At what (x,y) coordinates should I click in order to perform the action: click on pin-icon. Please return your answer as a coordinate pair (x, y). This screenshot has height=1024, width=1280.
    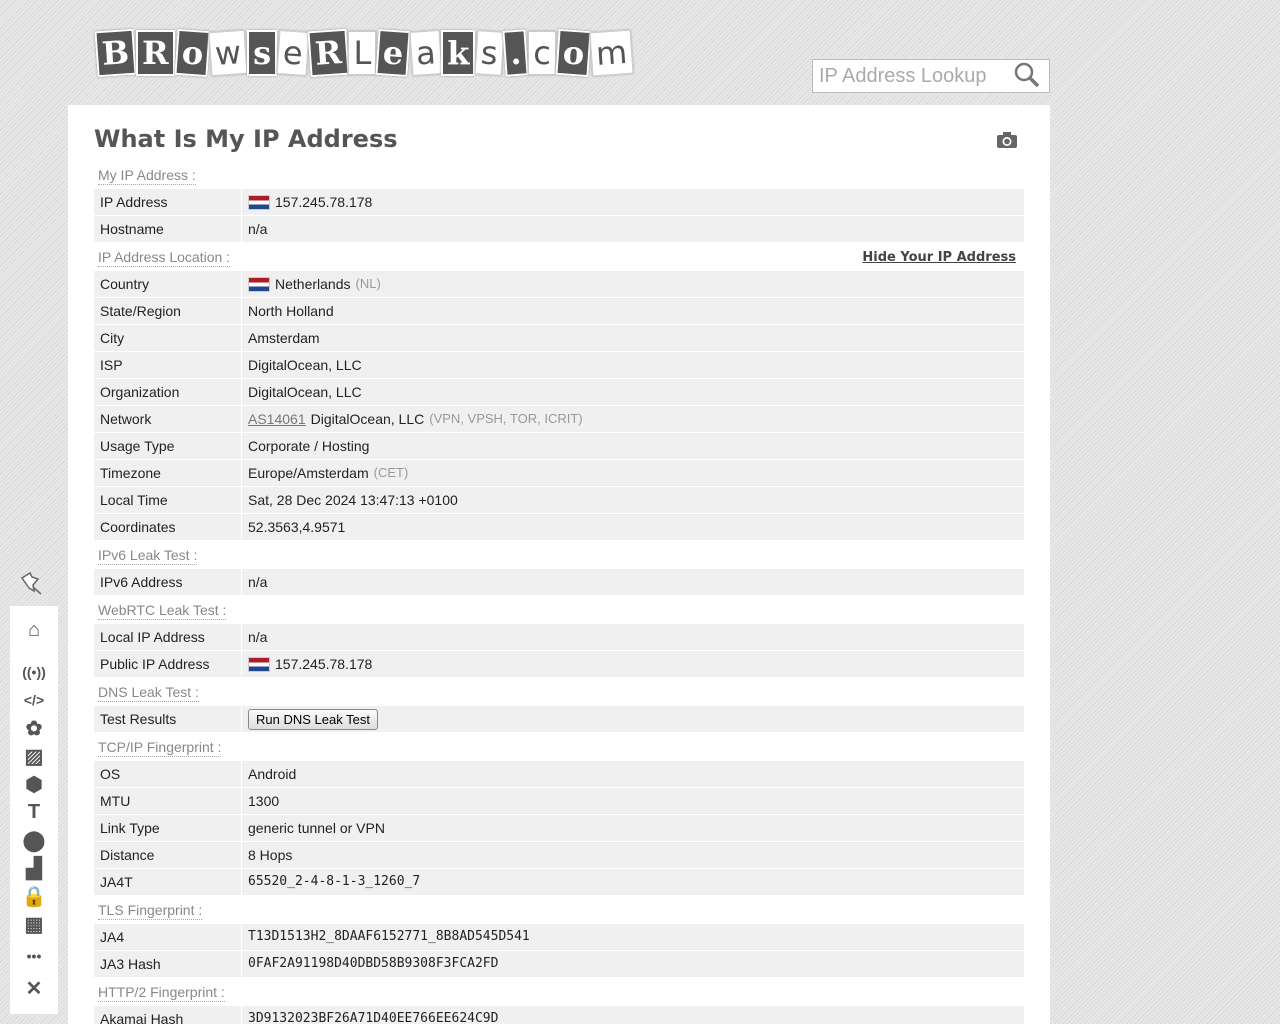
    Looking at the image, I should click on (31, 584).